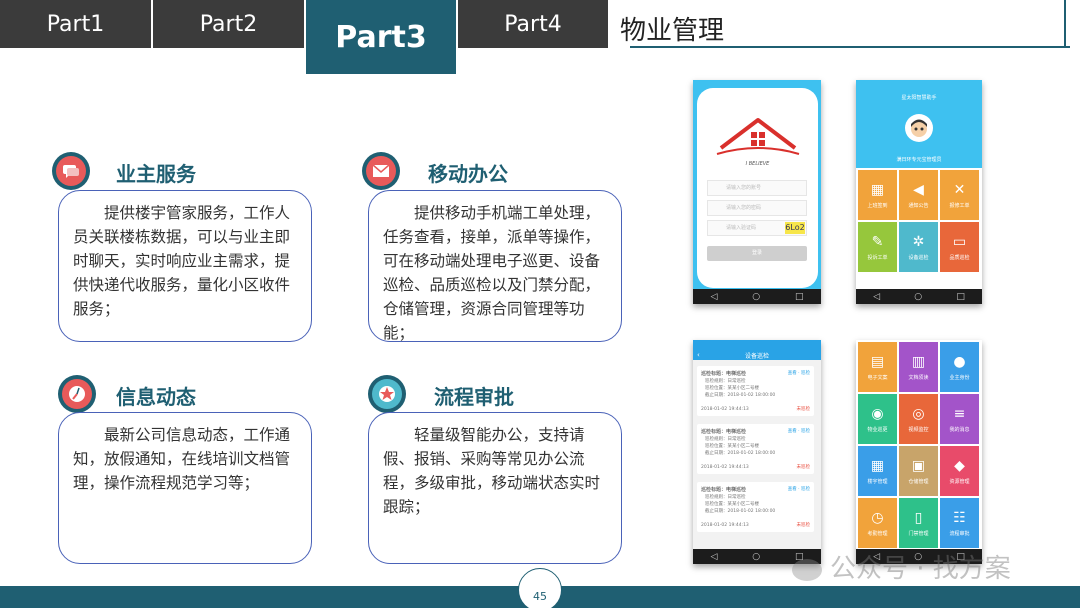 This screenshot has width=1080, height=608. Describe the element at coordinates (919, 98) in the screenshot. I see `menu-header-title: 星太阳智慧助手` at that location.